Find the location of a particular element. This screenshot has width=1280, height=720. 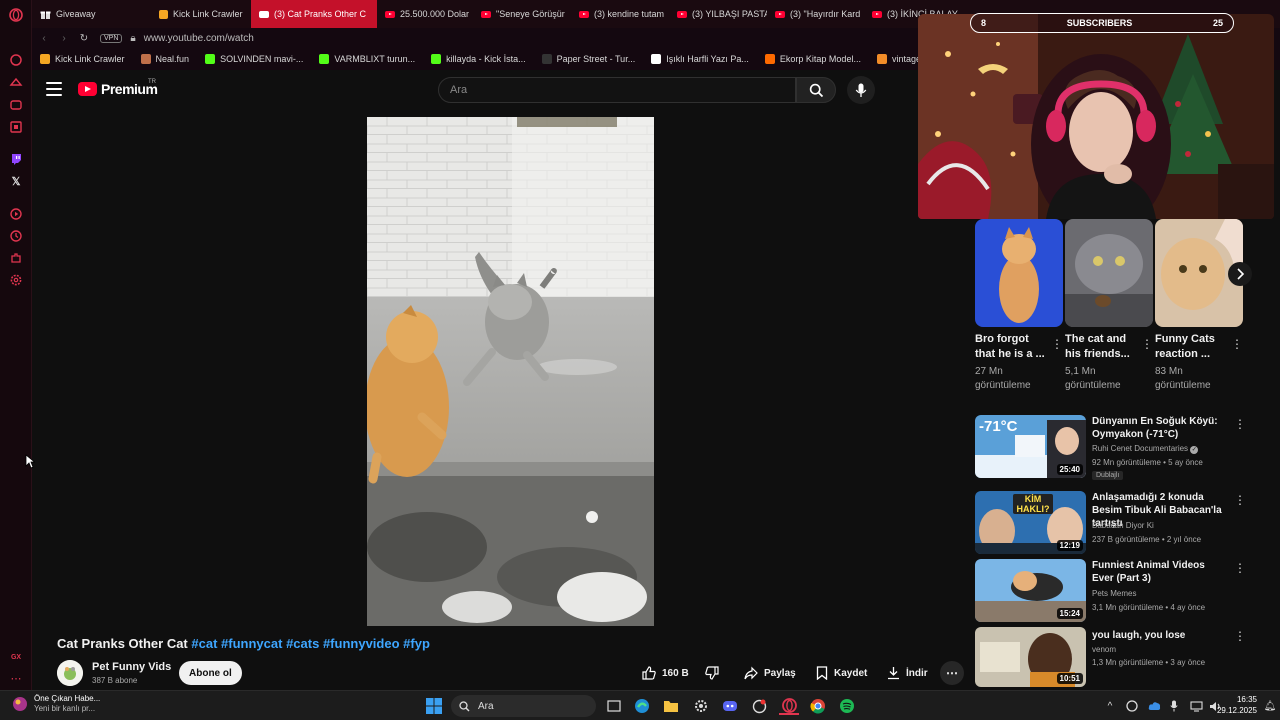

related-thumbnail: -71°C 25:40 is located at coordinates (1030, 446).